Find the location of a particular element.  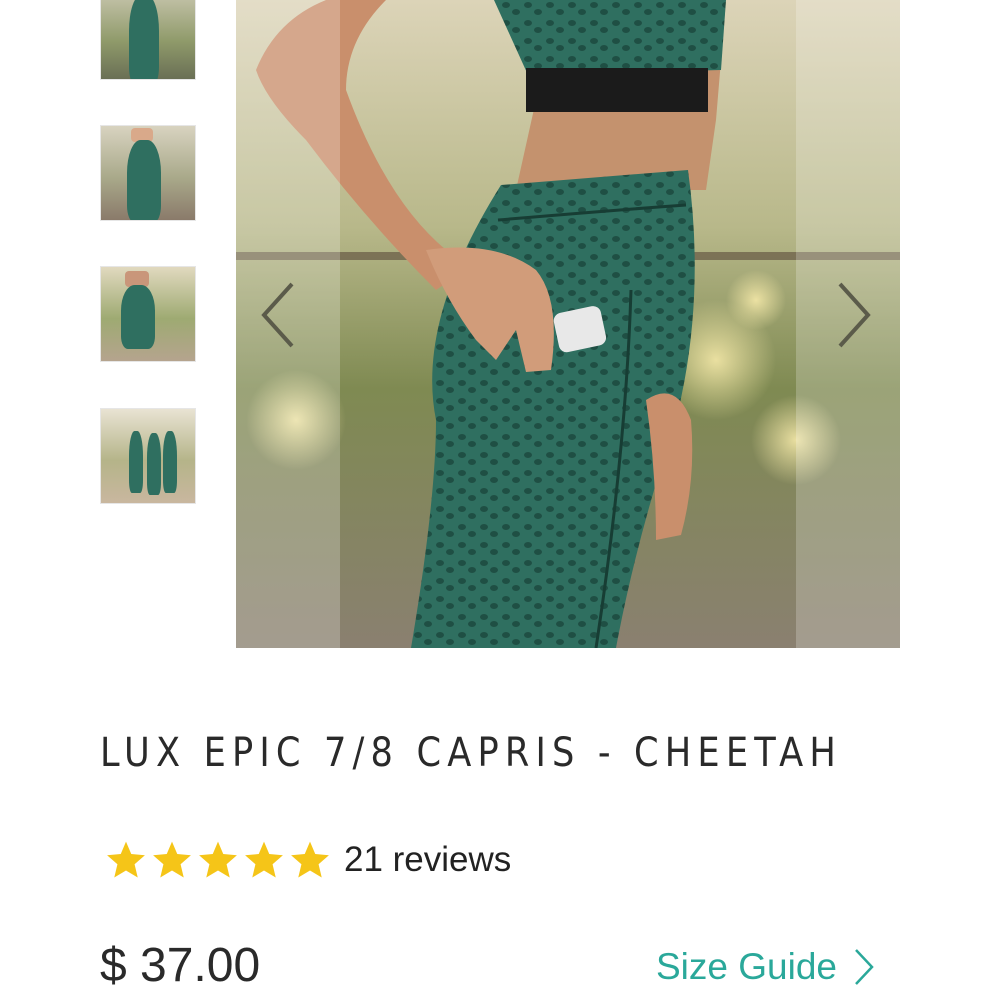

reviews-link: 21 reviews is located at coordinates (427, 860).